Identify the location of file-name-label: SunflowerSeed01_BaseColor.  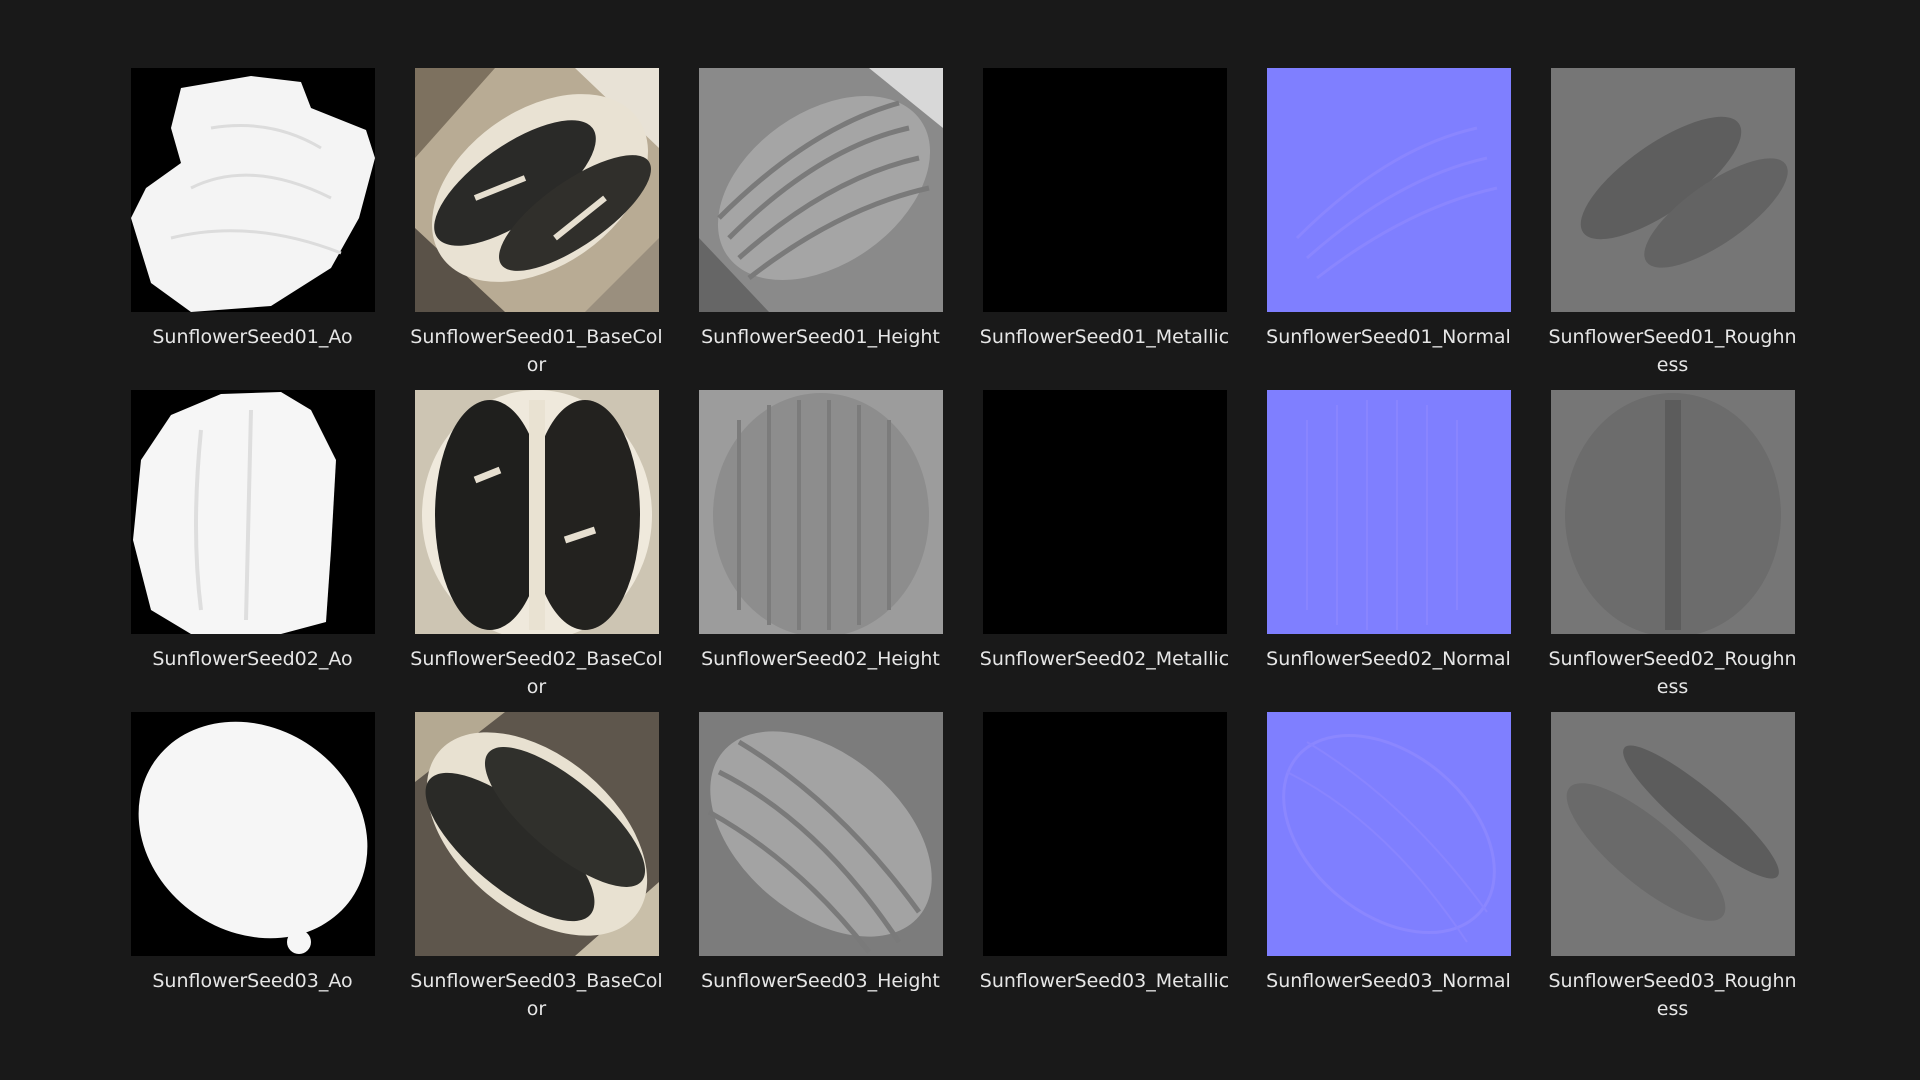
(536, 351).